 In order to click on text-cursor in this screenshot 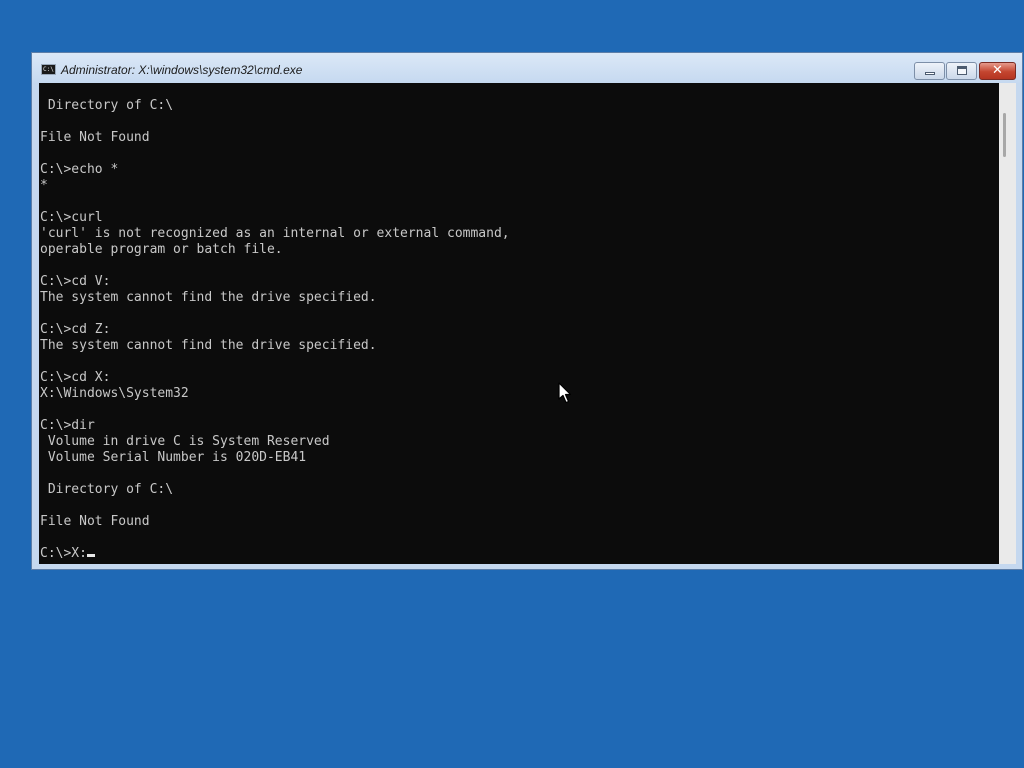, I will do `click(90, 555)`.